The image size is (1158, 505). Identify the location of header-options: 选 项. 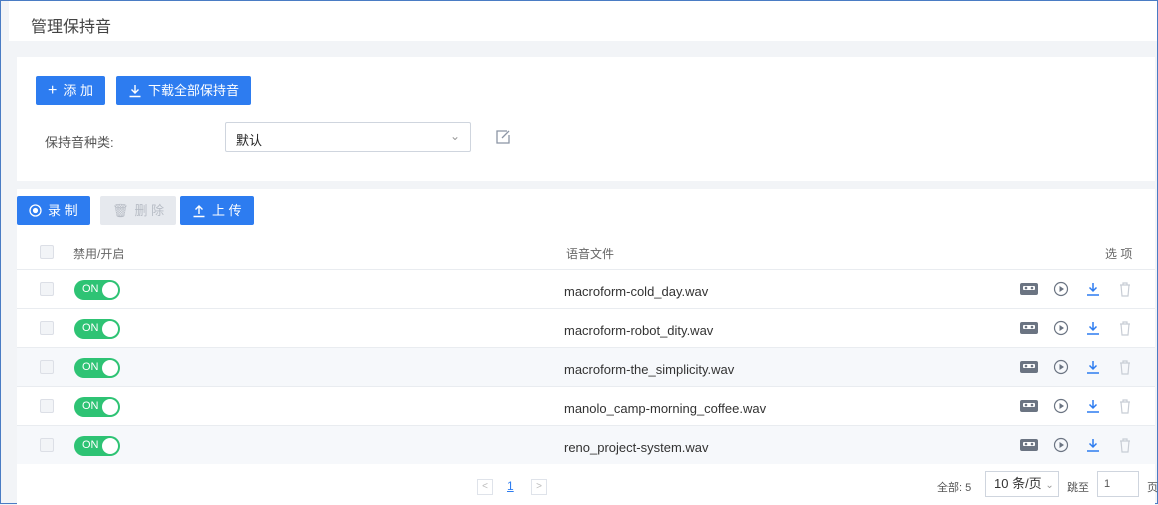
(1119, 254).